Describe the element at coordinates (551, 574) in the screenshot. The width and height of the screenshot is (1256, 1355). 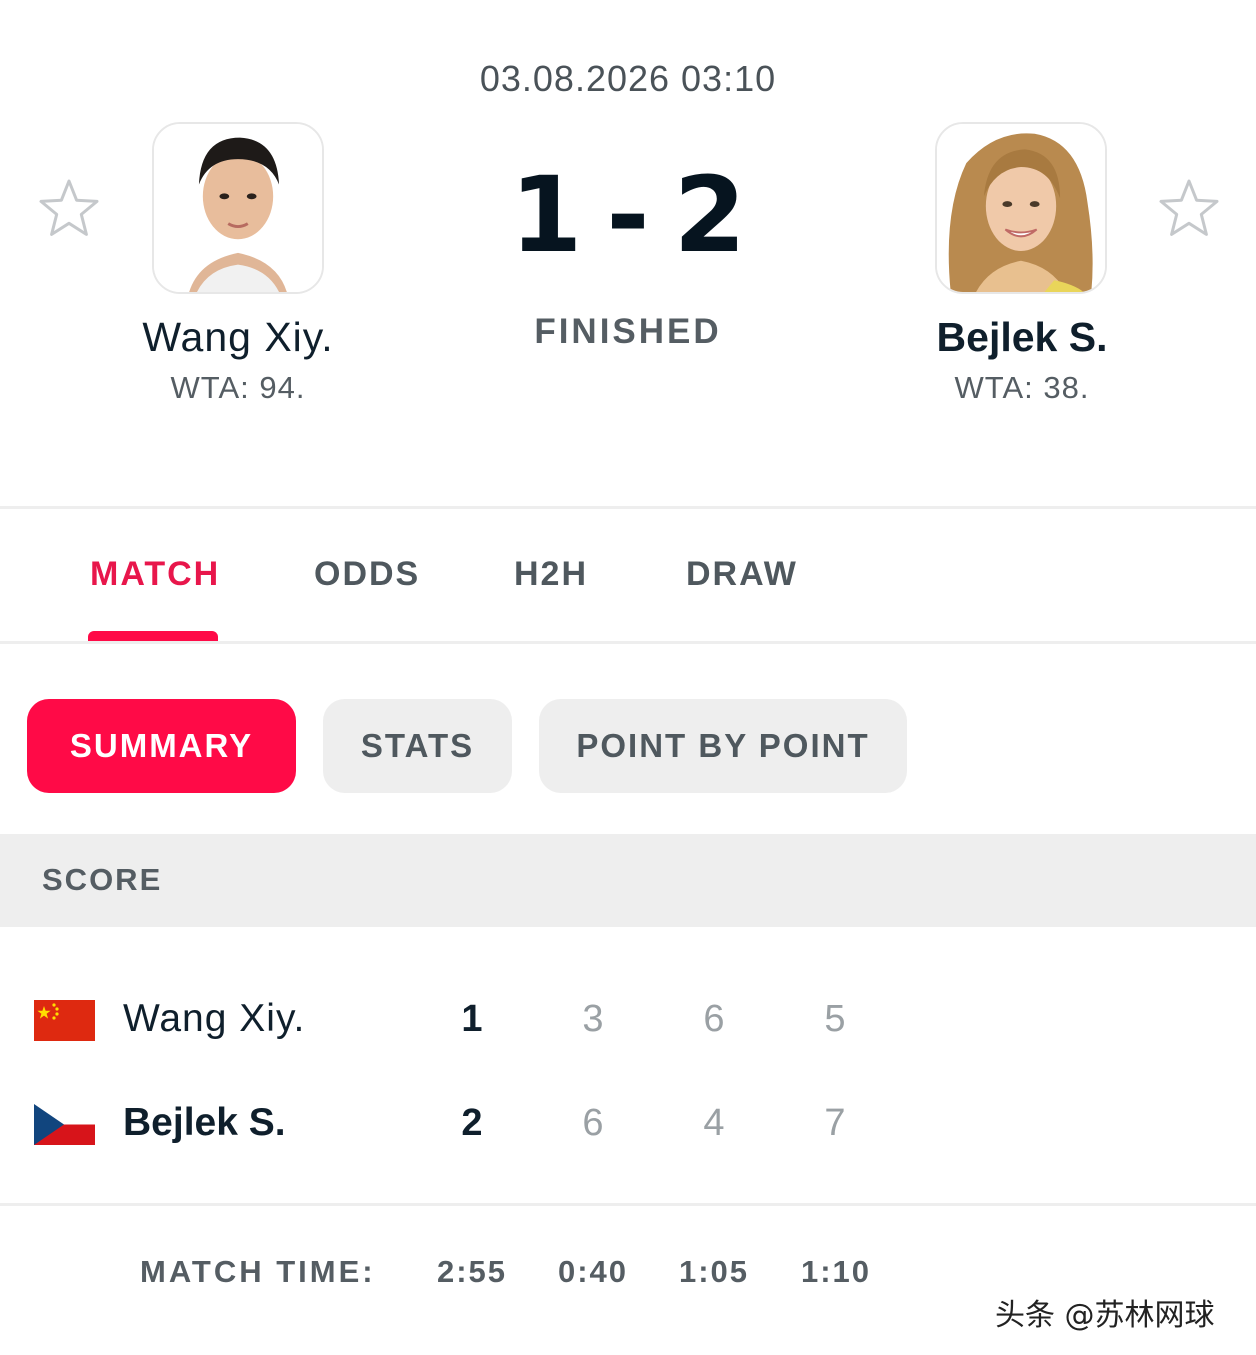
I see `tab-h2h: H2H` at that location.